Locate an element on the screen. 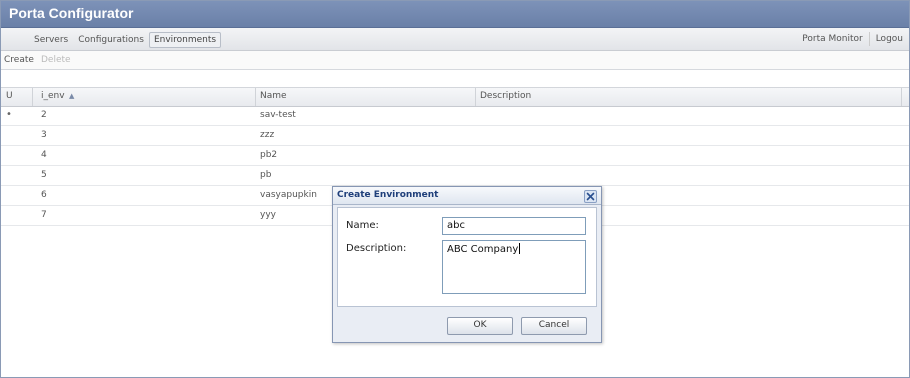  close-icon-glyph is located at coordinates (590, 196).